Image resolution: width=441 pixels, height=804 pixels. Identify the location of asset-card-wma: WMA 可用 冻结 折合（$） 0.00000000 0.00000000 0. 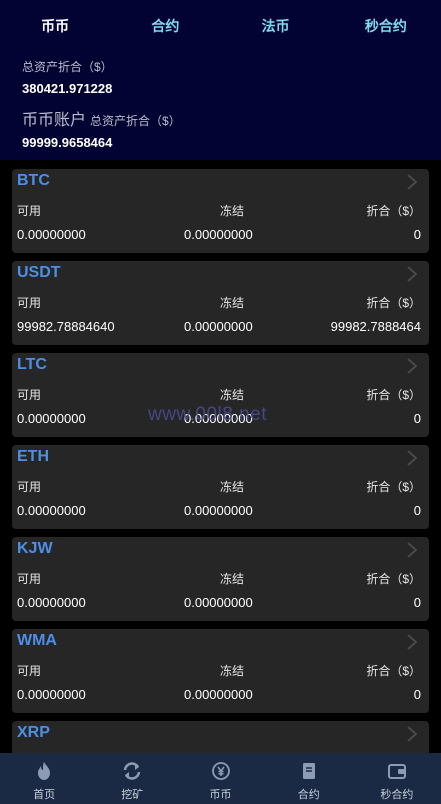
(220, 671).